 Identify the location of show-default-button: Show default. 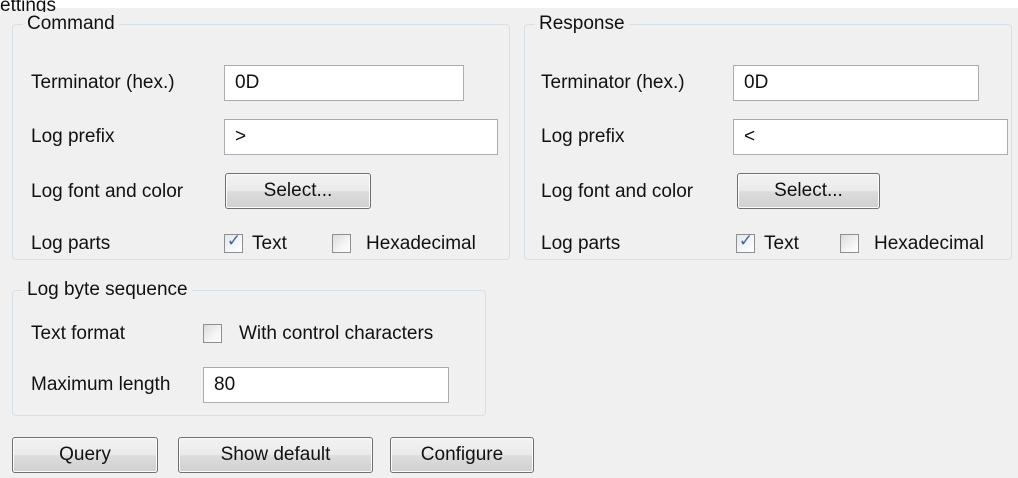
(275, 455).